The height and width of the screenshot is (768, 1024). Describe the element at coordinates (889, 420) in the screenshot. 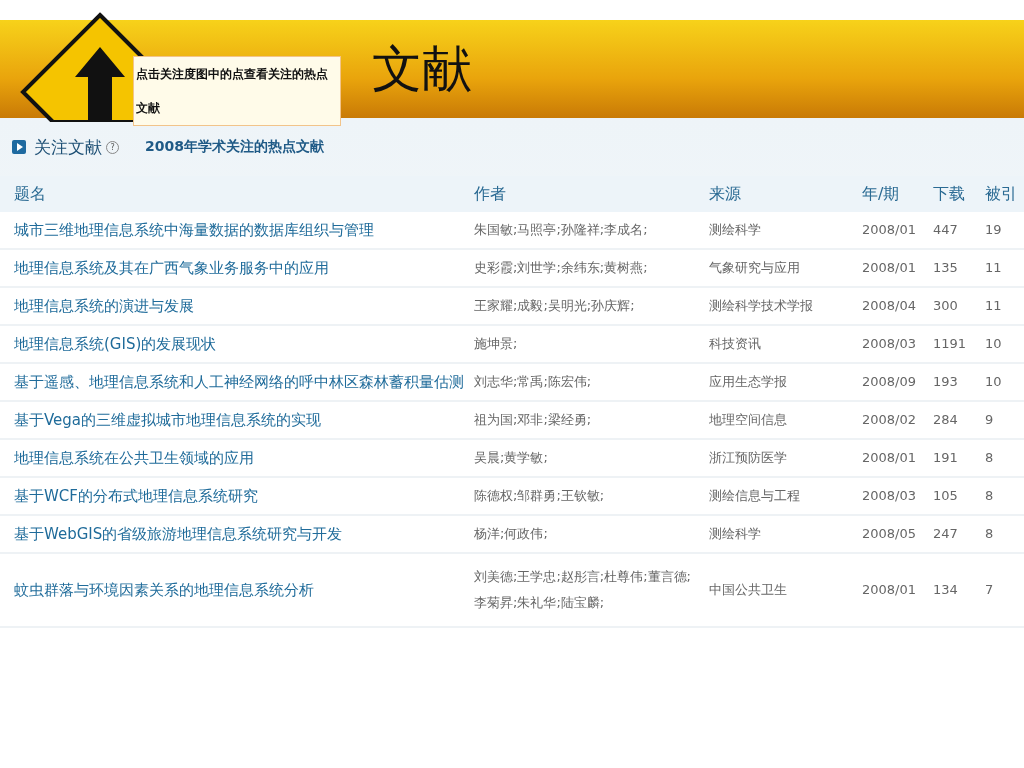

I see `issue-cell-text: 2008/02` at that location.